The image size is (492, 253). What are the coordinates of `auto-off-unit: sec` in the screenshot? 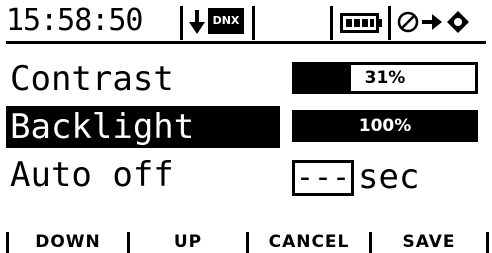 It's located at (389, 177).